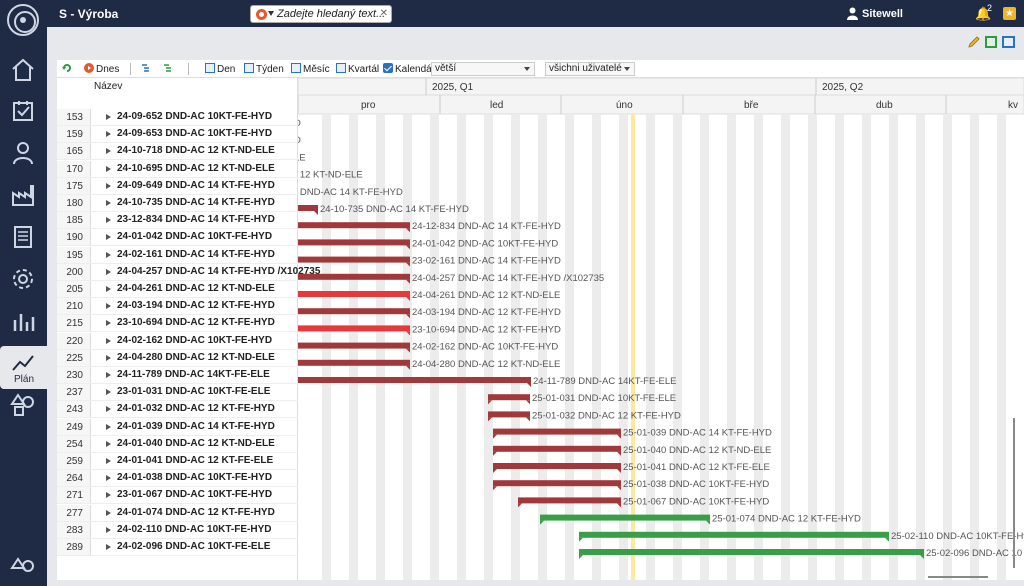  Describe the element at coordinates (177, 393) in the screenshot. I see `table-row: 237 23-01-031 DND-AC 10KT-FE-ELE` at that location.